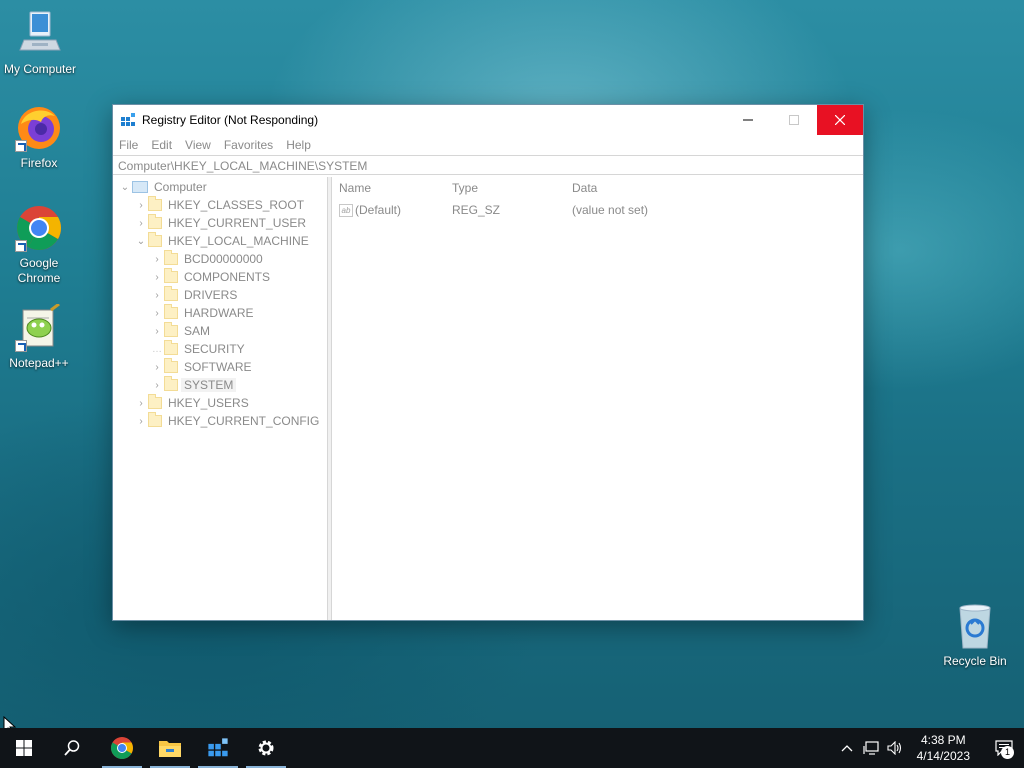 The image size is (1024, 768). Describe the element at coordinates (748, 120) in the screenshot. I see `minimize-button` at that location.